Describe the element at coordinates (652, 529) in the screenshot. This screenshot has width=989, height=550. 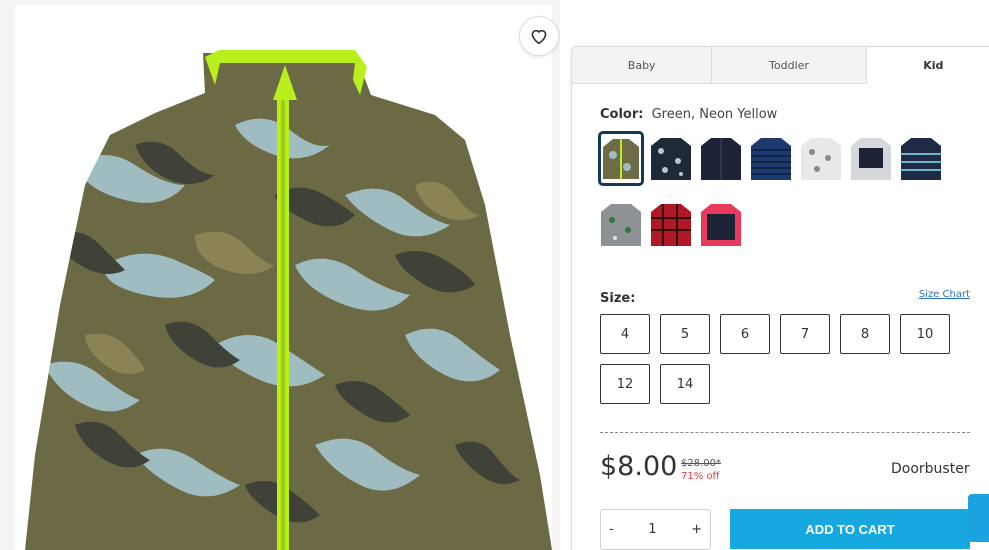
I see `qty-value: 1` at that location.